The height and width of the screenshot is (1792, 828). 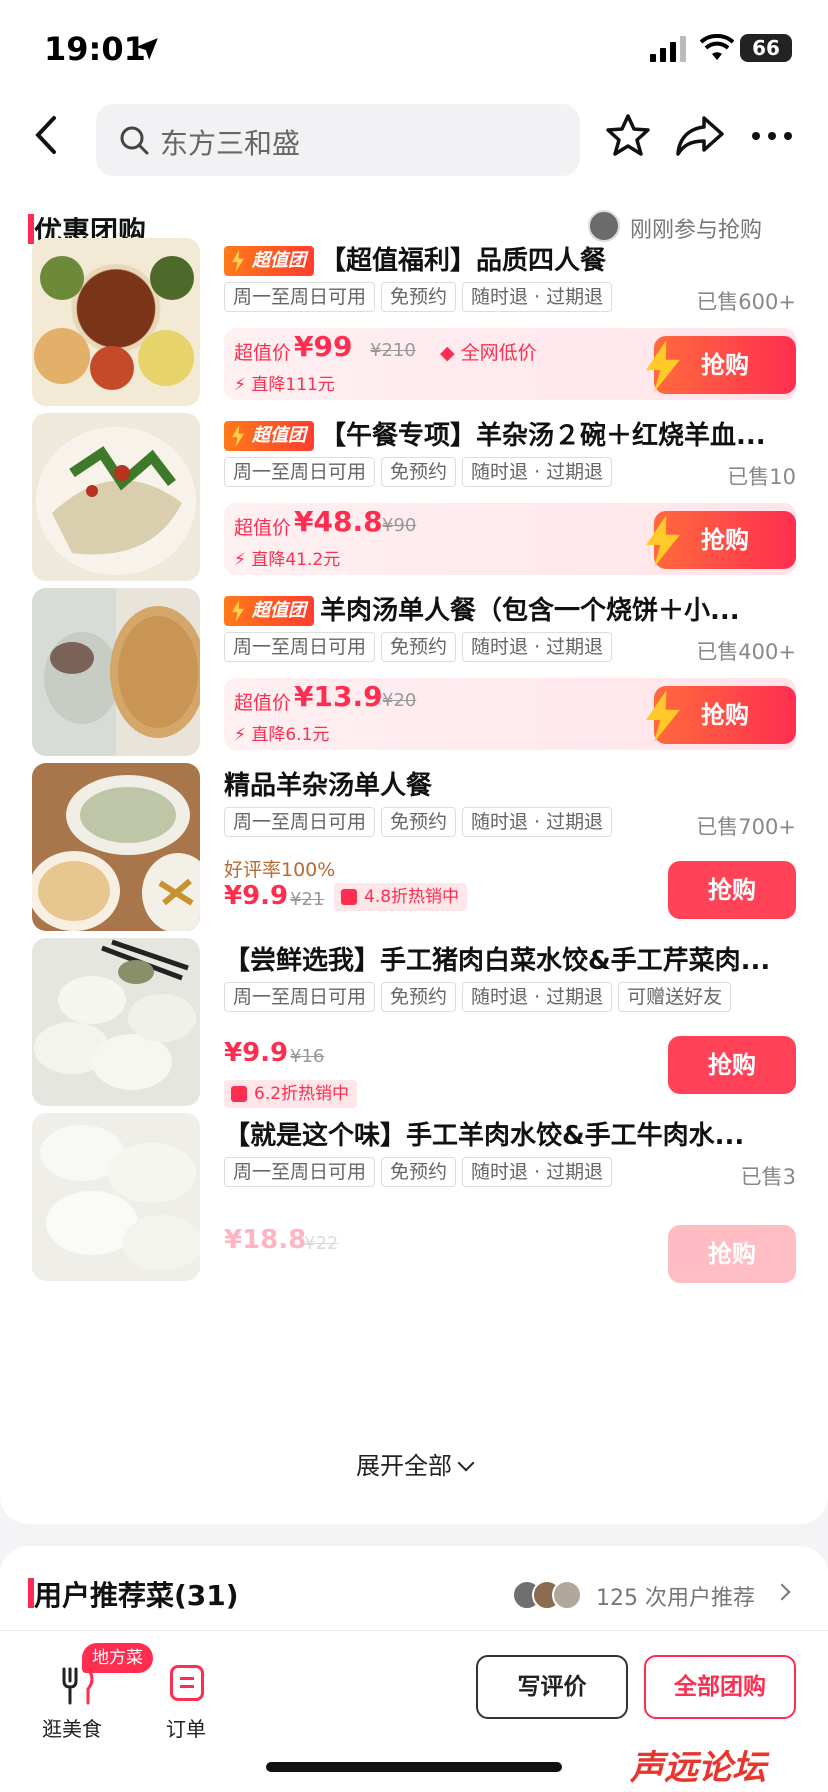 What do you see at coordinates (717, 47) in the screenshot?
I see `wifi-icon` at bounding box center [717, 47].